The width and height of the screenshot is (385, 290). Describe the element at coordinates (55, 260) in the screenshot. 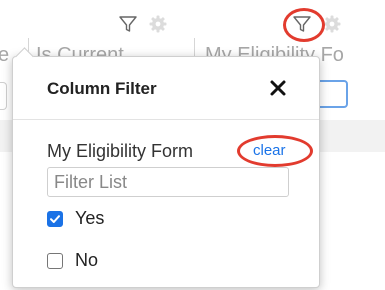

I see `checkbox-no` at that location.